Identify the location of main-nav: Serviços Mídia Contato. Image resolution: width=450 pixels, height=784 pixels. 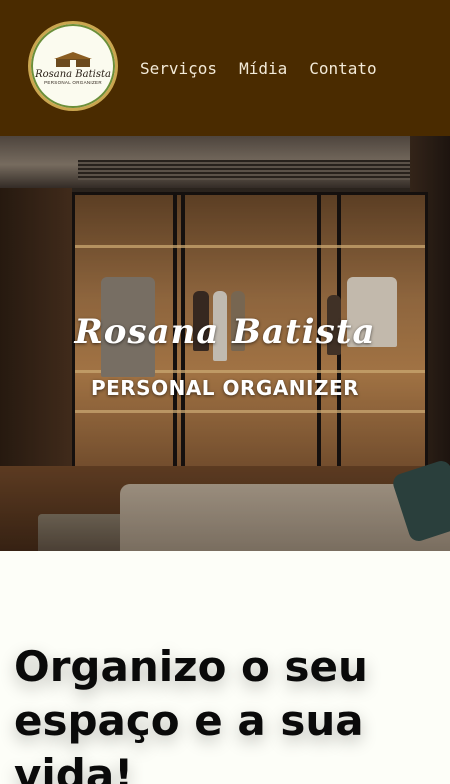
(258, 69).